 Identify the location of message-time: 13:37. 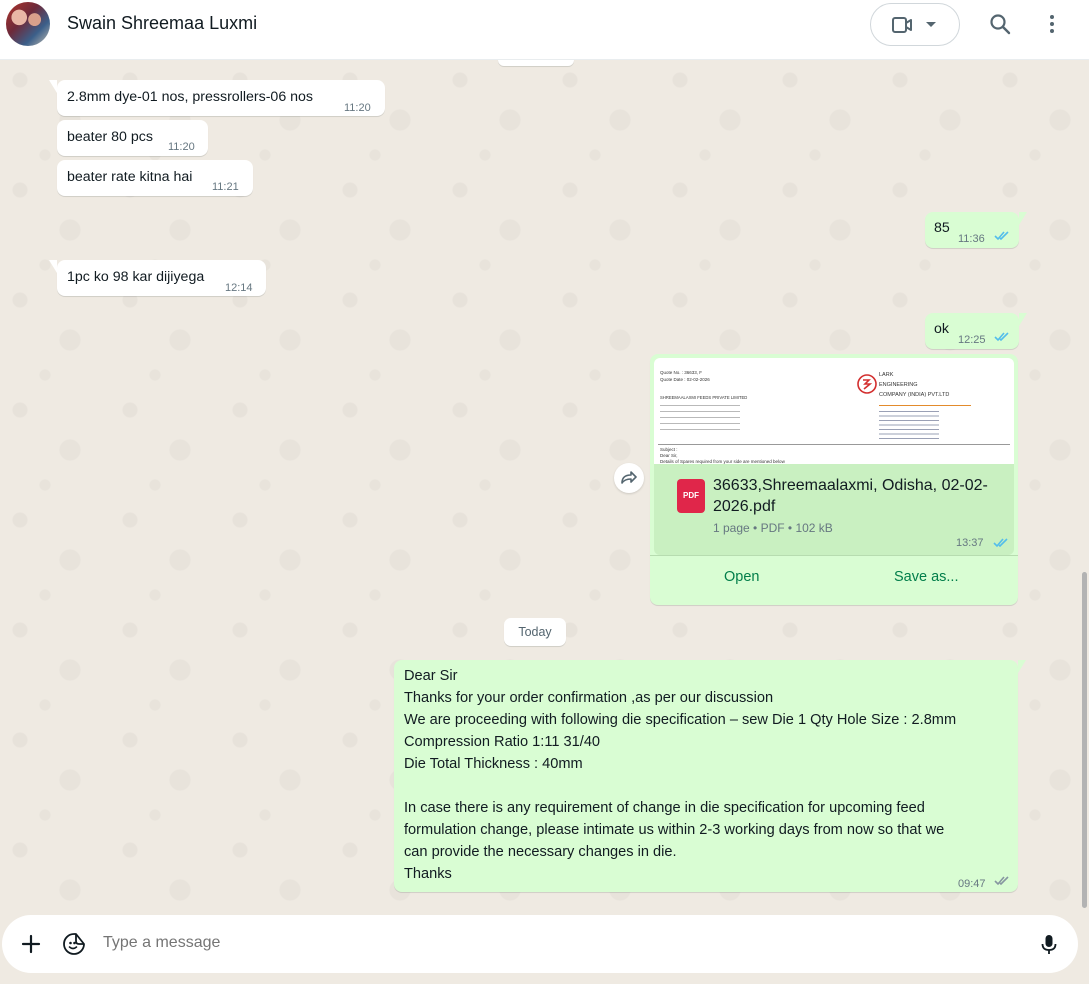
(970, 543).